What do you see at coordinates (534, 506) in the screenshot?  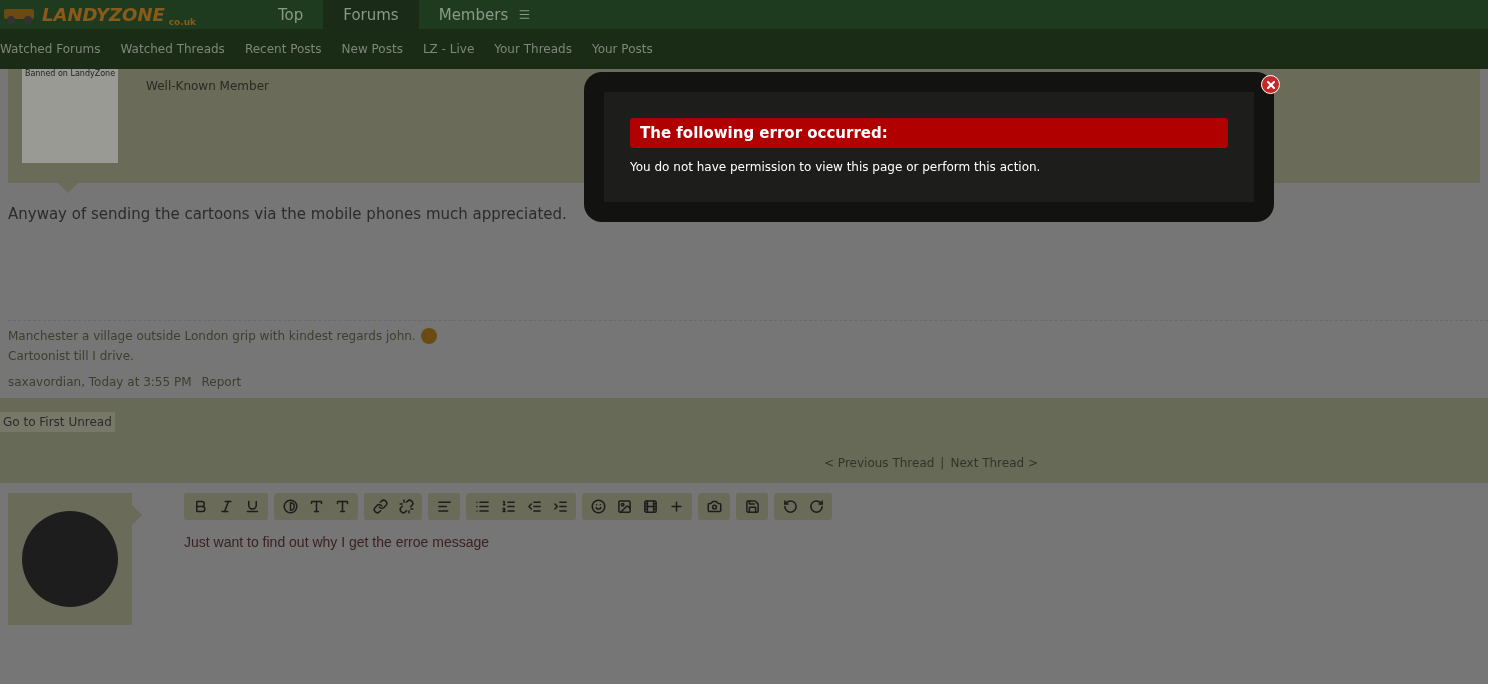 I see `outdent-icon` at bounding box center [534, 506].